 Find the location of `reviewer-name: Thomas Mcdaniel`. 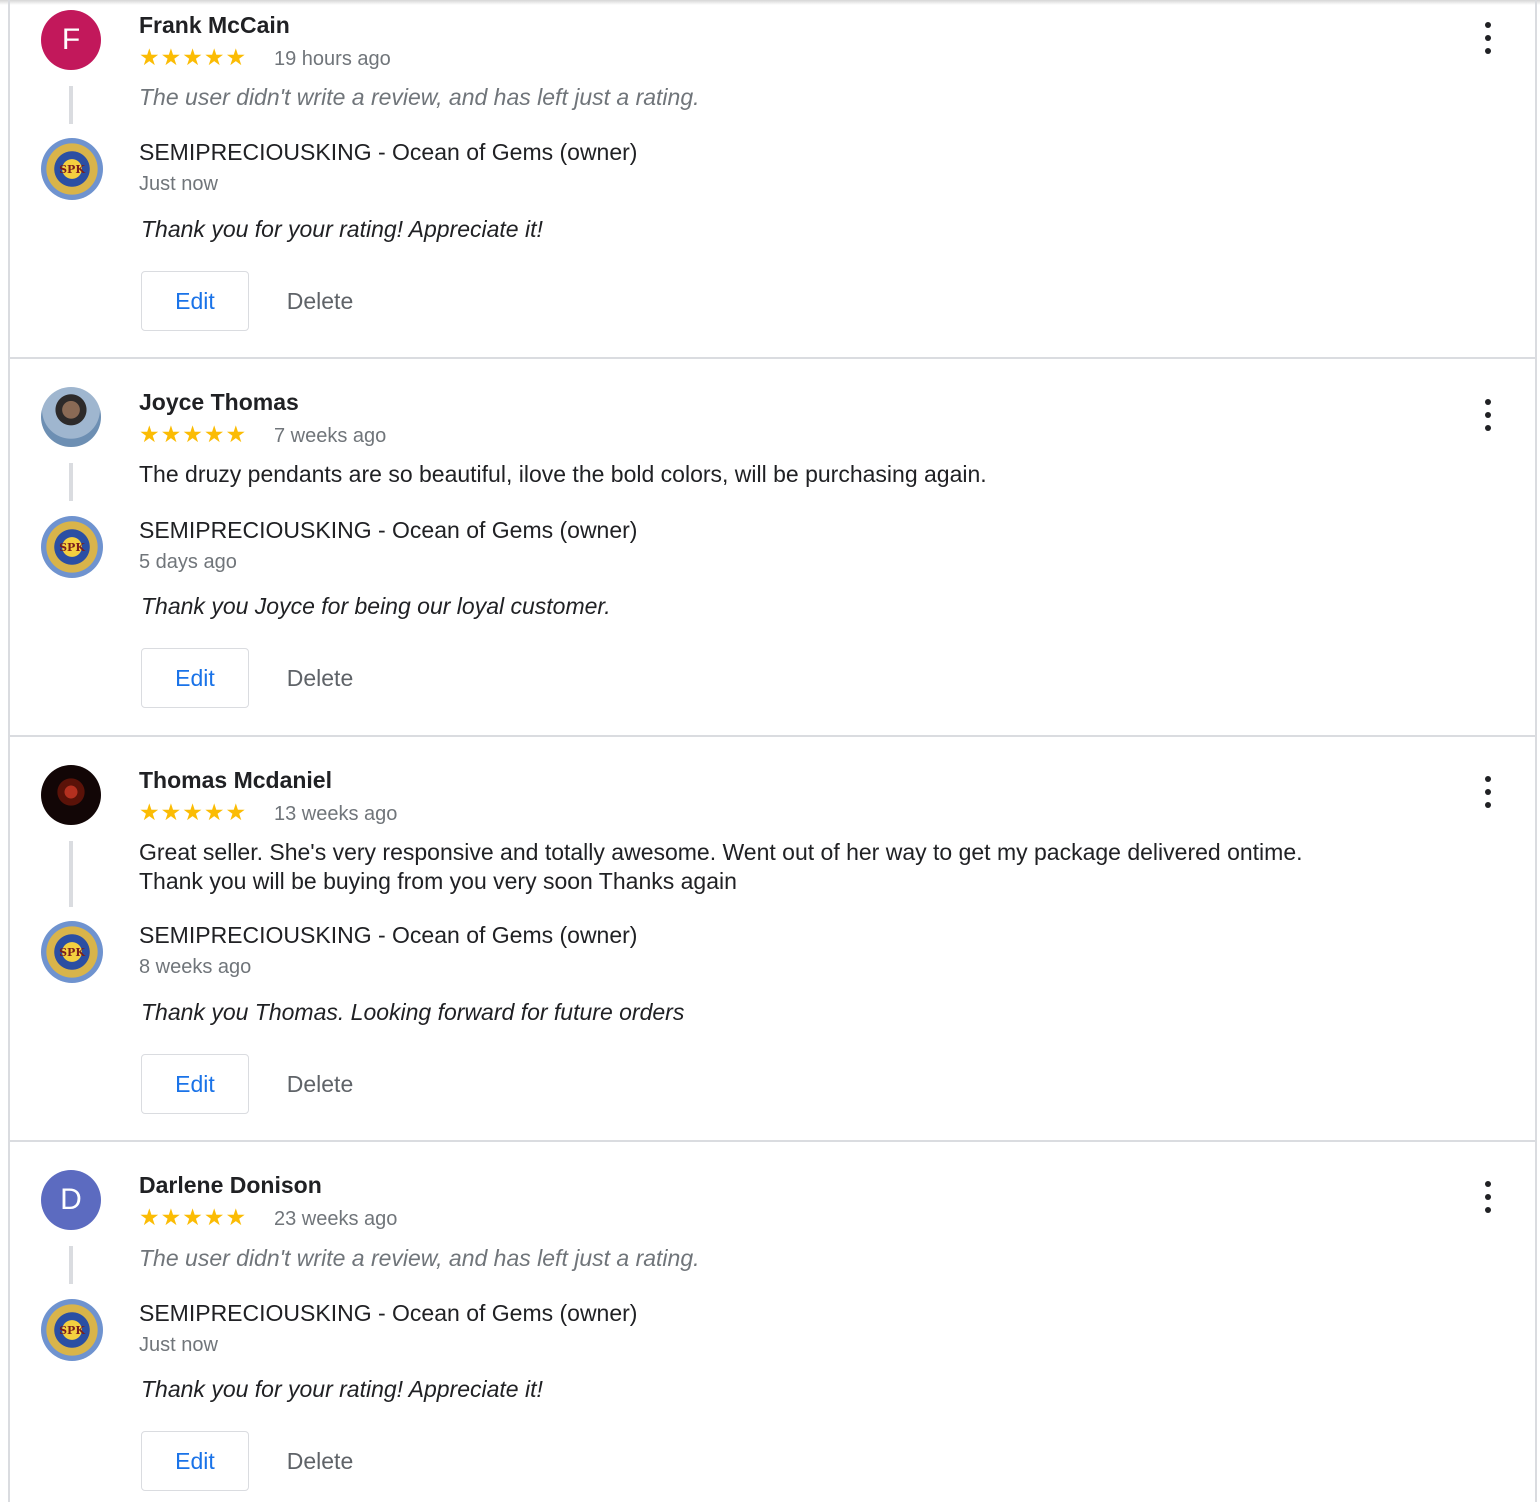

reviewer-name: Thomas Mcdaniel is located at coordinates (235, 780).